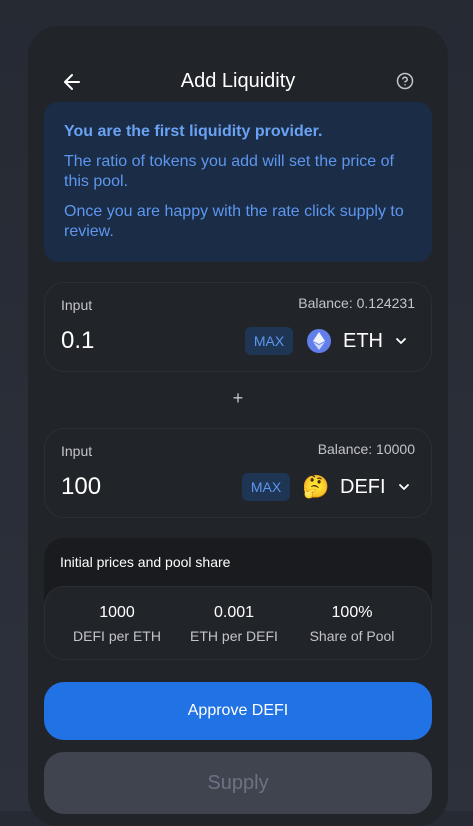  Describe the element at coordinates (352, 612) in the screenshot. I see `price-value: 100%` at that location.